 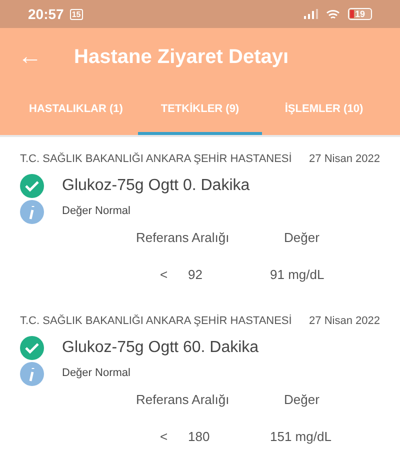 I want to click on notification-icon: 15, so click(x=76, y=14).